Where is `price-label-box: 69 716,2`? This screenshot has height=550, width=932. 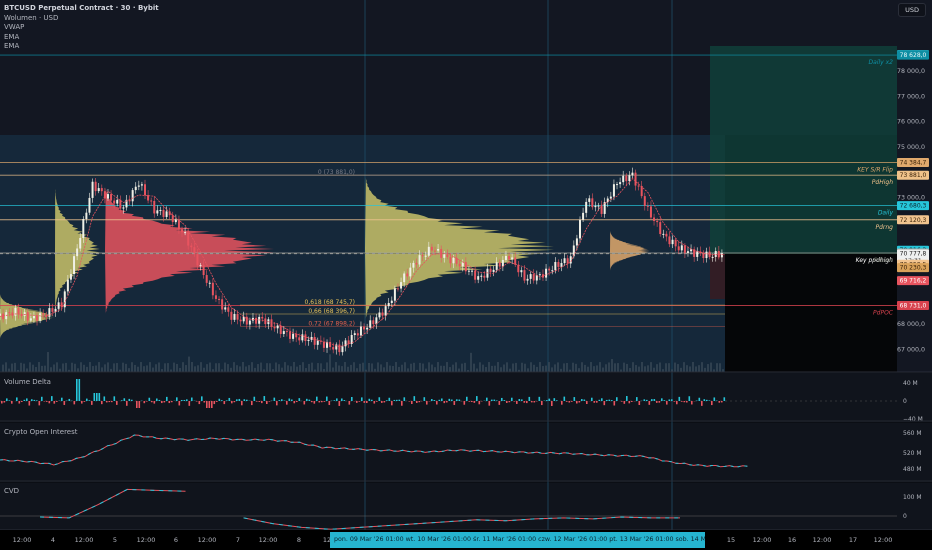
price-label-box: 69 716,2 is located at coordinates (913, 281).